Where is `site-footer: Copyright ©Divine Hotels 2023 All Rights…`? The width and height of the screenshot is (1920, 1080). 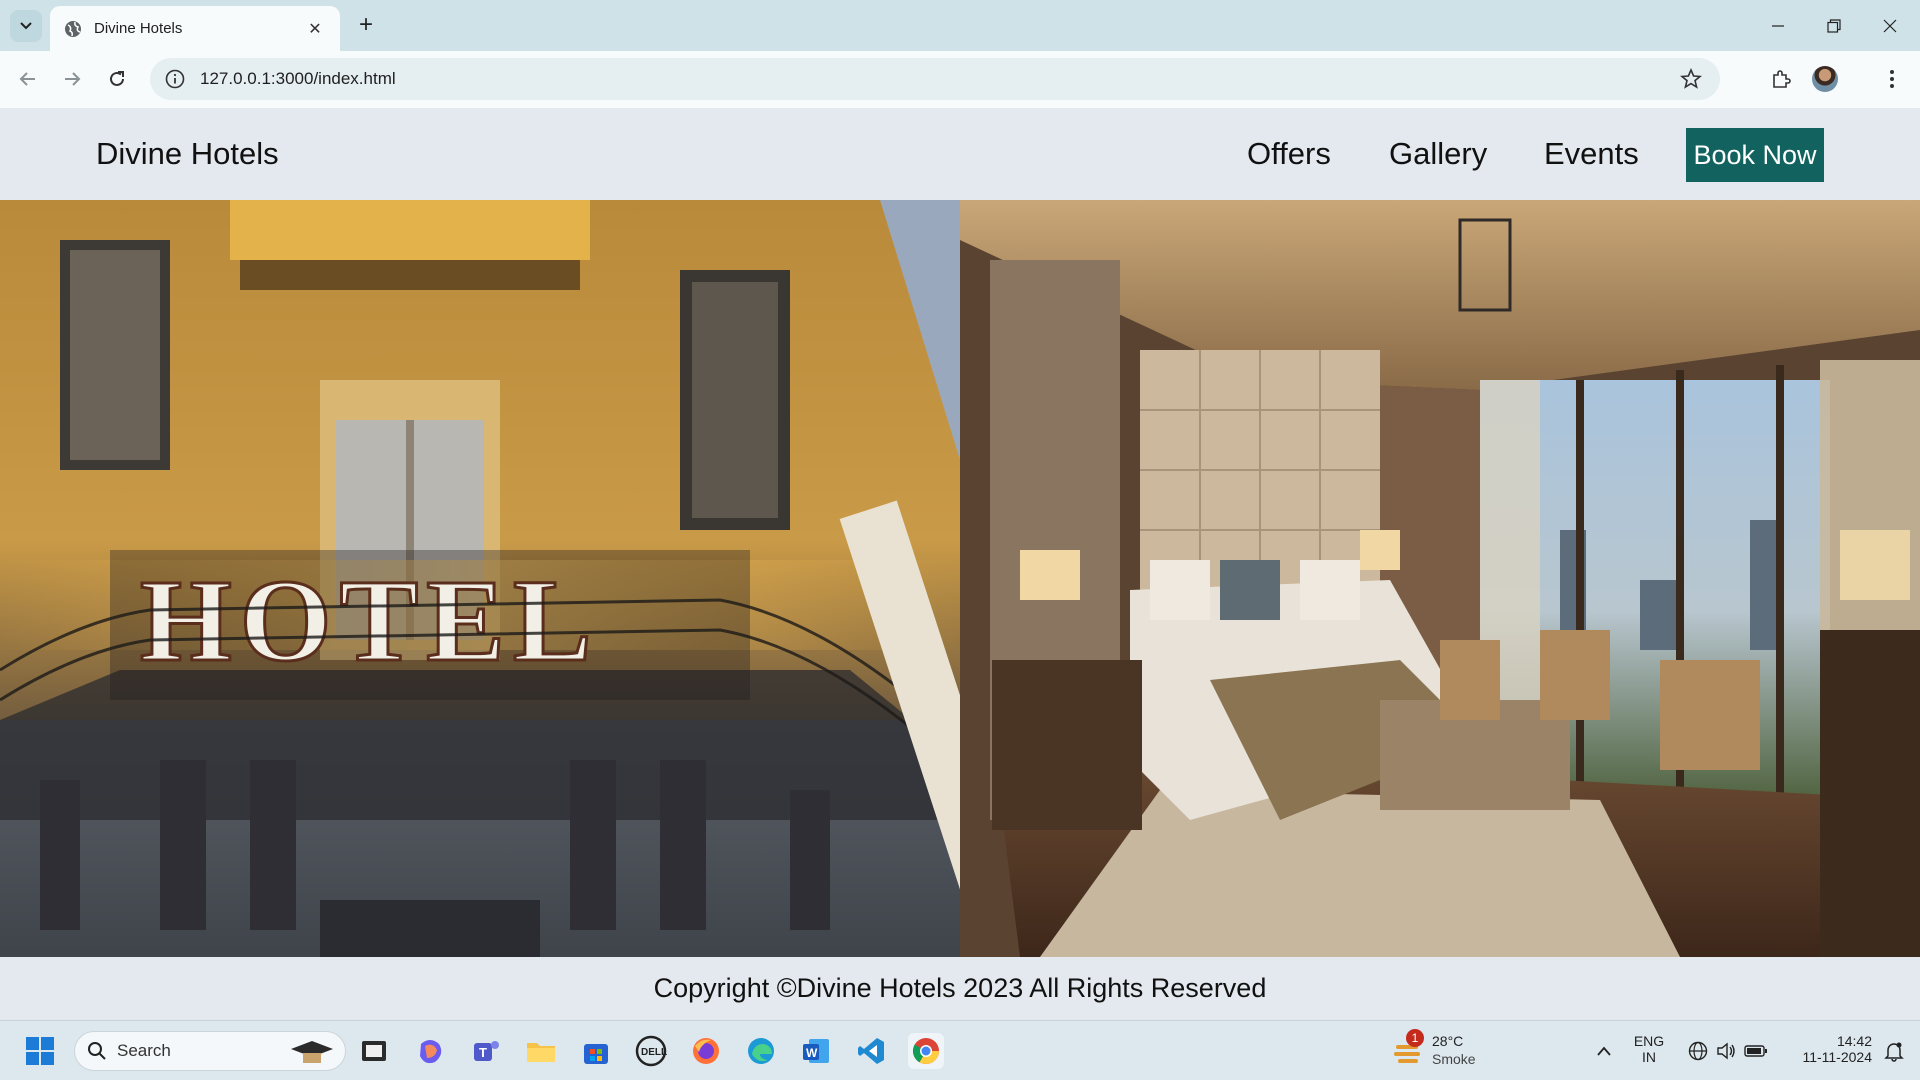
site-footer: Copyright ©Divine Hotels 2023 All Rights… is located at coordinates (960, 988).